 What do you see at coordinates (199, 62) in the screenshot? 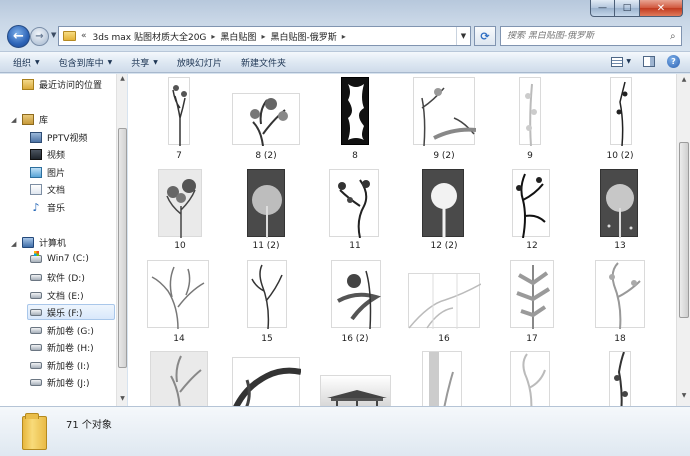
I see `slideshow-button: 放映幻灯片` at bounding box center [199, 62].